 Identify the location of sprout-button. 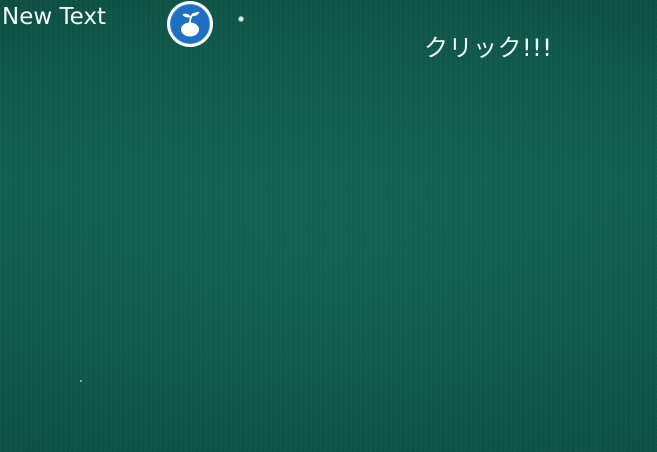
(190, 24).